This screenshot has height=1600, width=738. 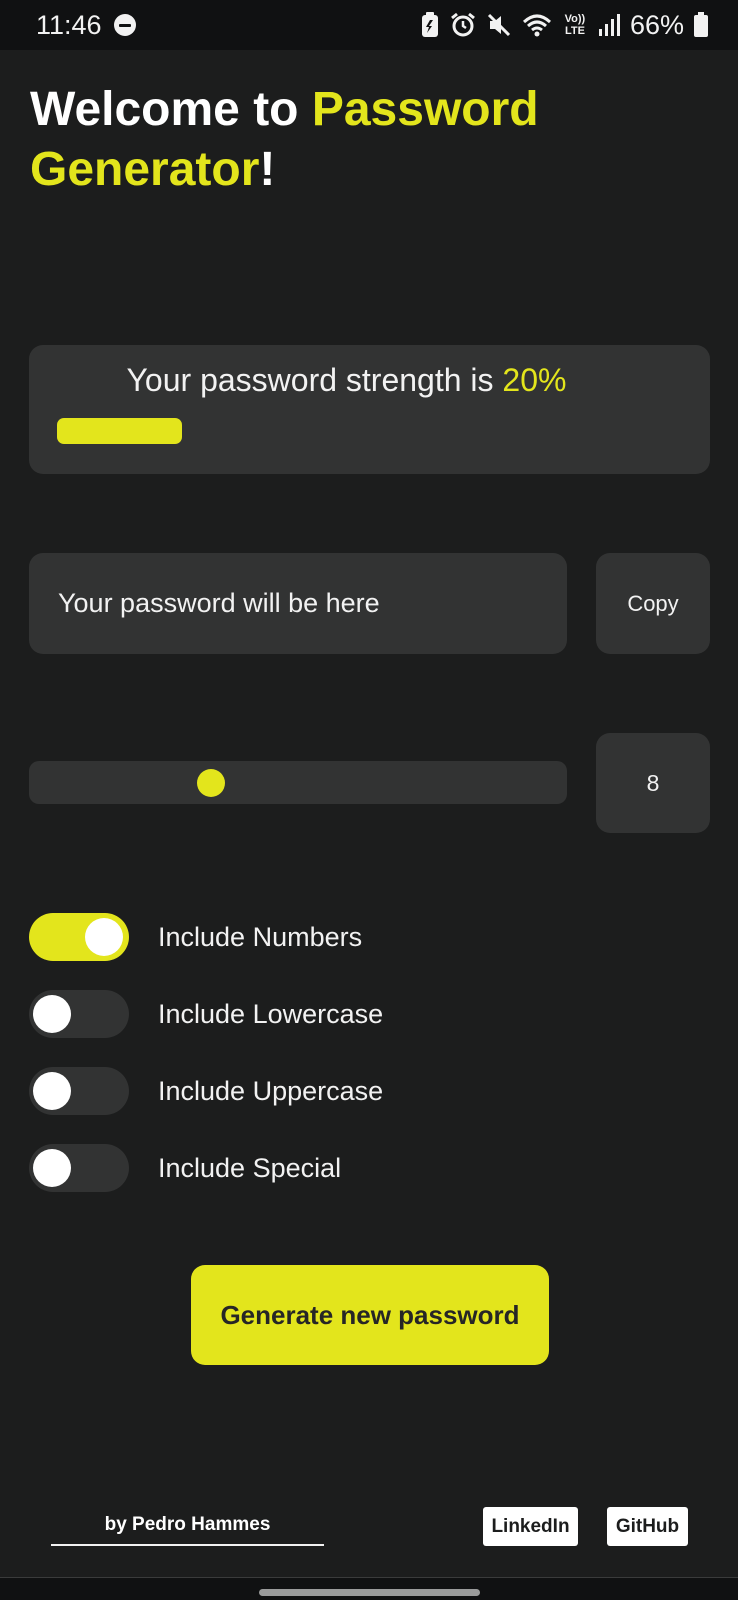 What do you see at coordinates (219, 603) in the screenshot?
I see `password-placeholder: Your password will be here` at bounding box center [219, 603].